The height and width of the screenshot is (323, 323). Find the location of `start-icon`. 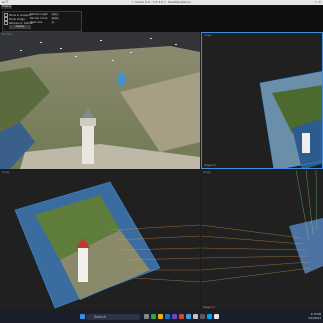

start-icon is located at coordinates (82, 316).